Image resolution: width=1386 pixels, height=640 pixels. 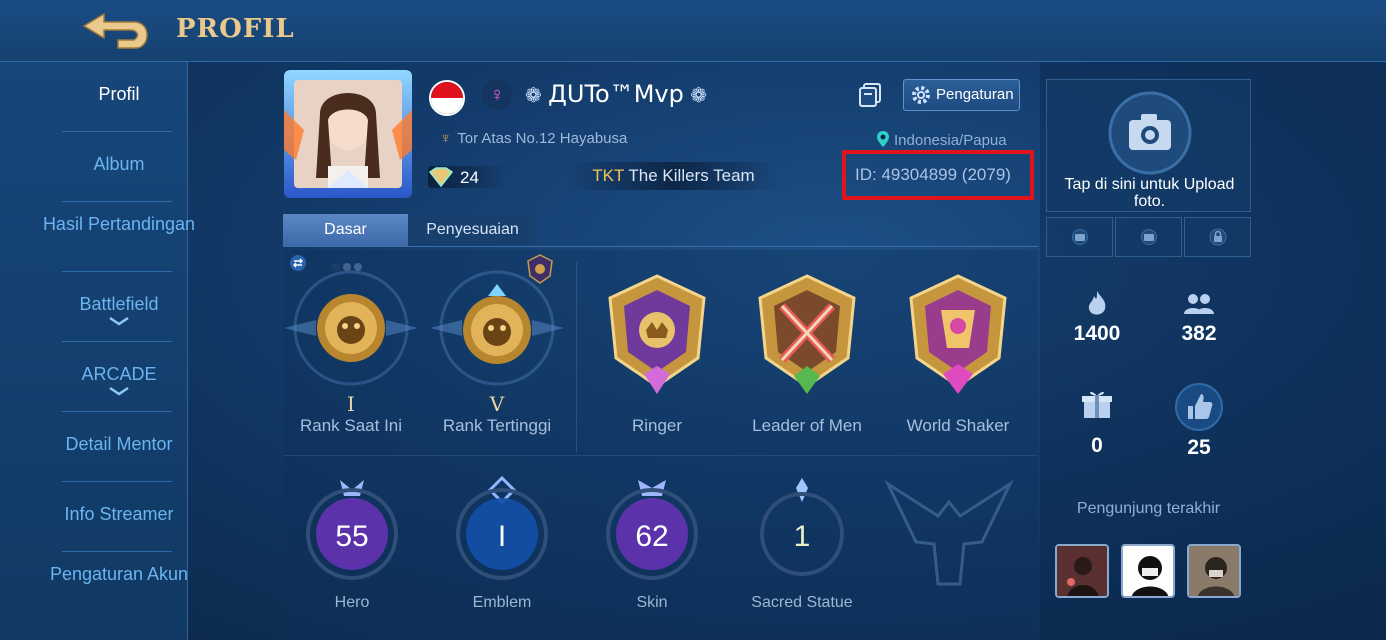 What do you see at coordinates (1199, 447) in the screenshot?
I see `metric-value: 25` at bounding box center [1199, 447].